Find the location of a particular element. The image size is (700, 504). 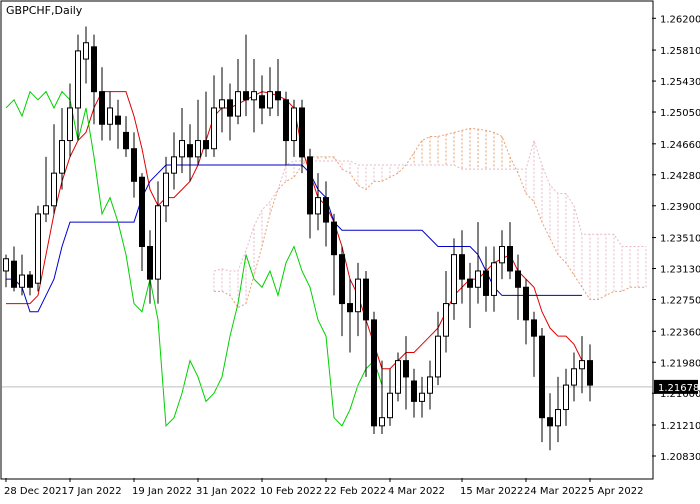

x-tick-label: 5 Apr 2022 is located at coordinates (615, 491).